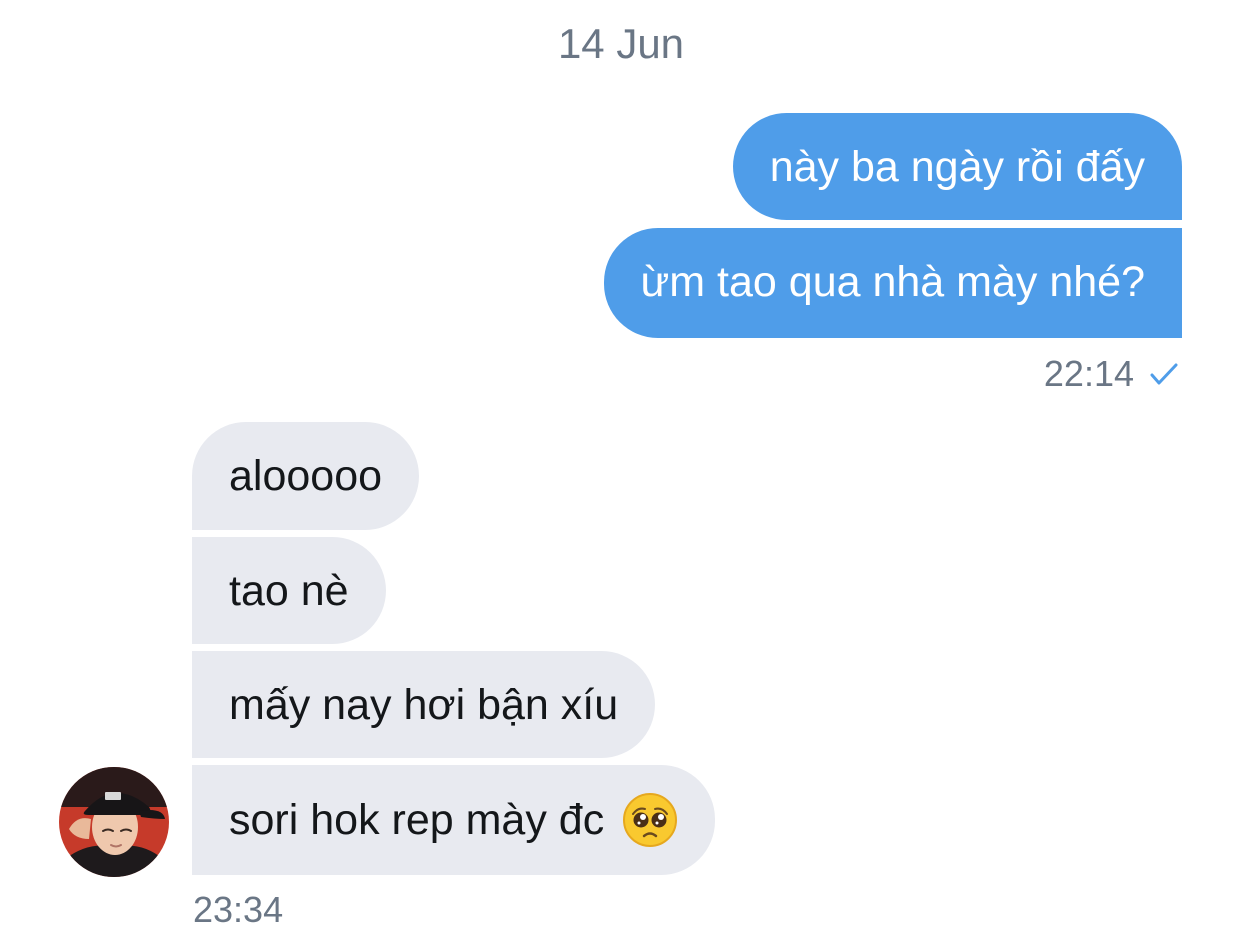 The height and width of the screenshot is (937, 1242). What do you see at coordinates (1088, 373) in the screenshot?
I see `message-time: 22:14` at bounding box center [1088, 373].